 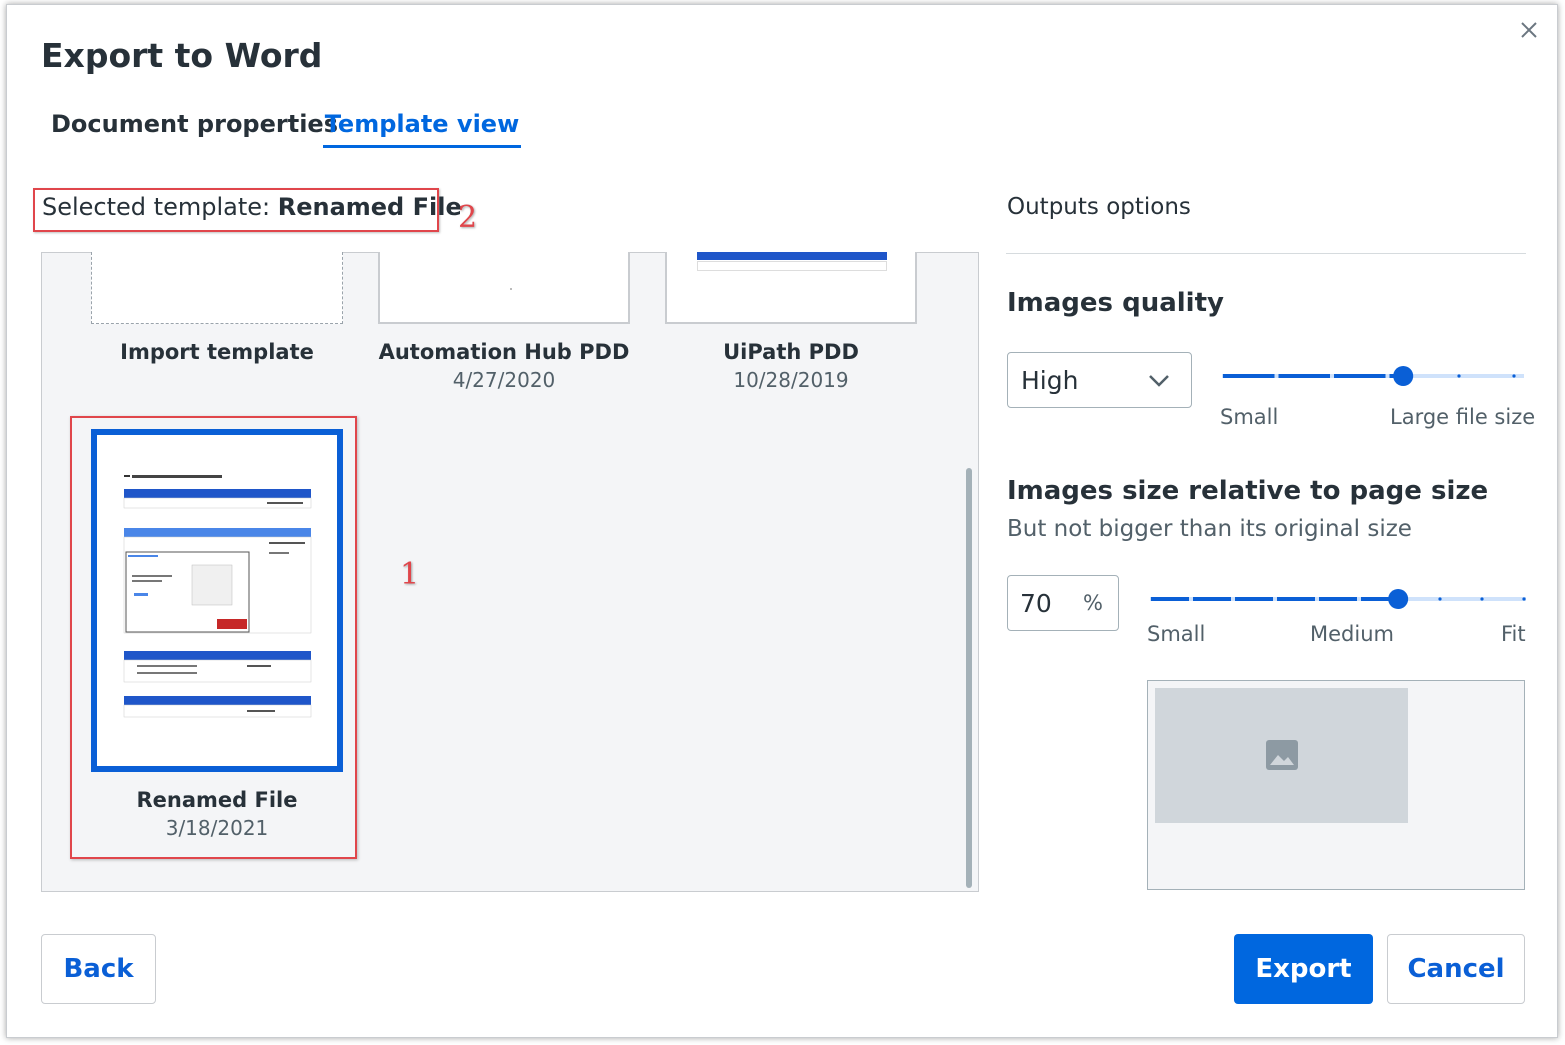 What do you see at coordinates (422, 129) in the screenshot?
I see `tab-template-view: Template view` at bounding box center [422, 129].